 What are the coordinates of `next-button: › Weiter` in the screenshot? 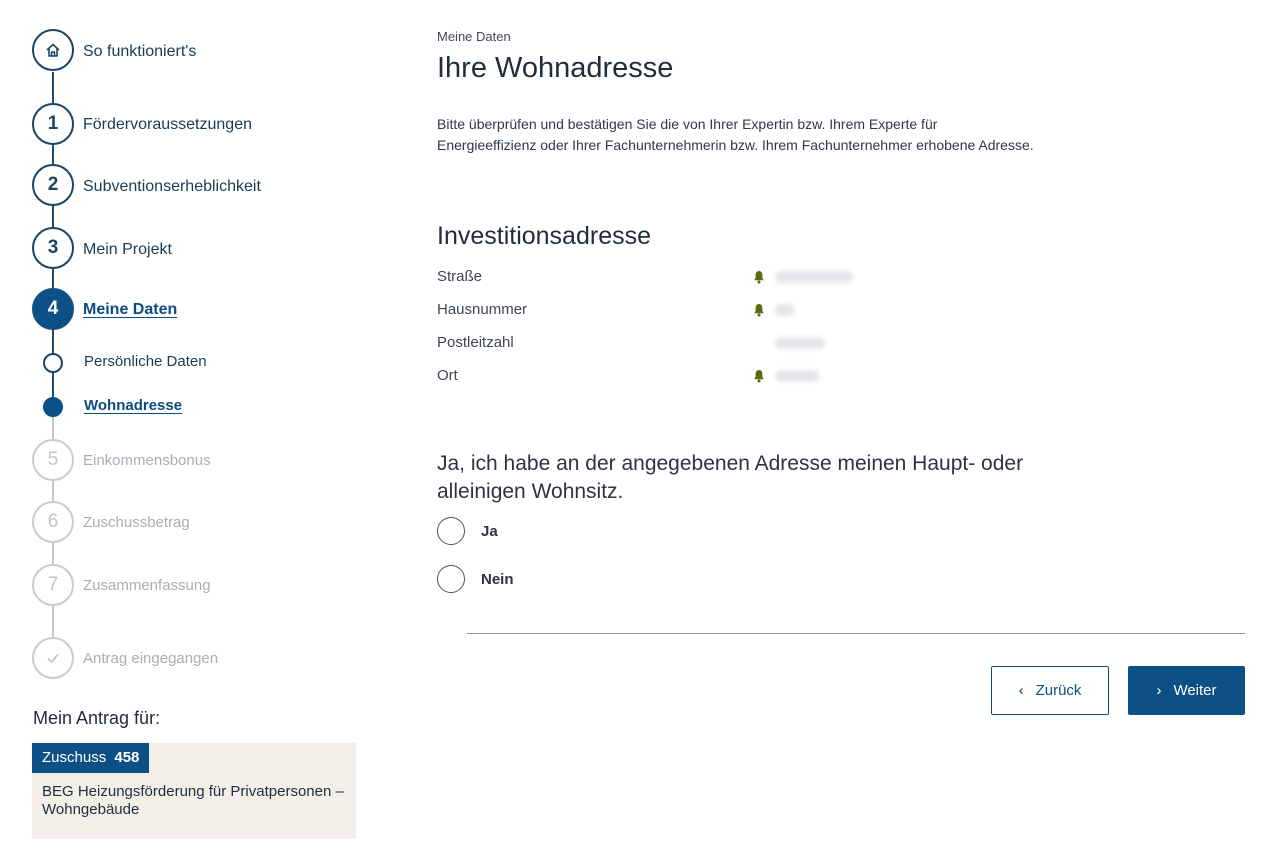 It's located at (1186, 690).